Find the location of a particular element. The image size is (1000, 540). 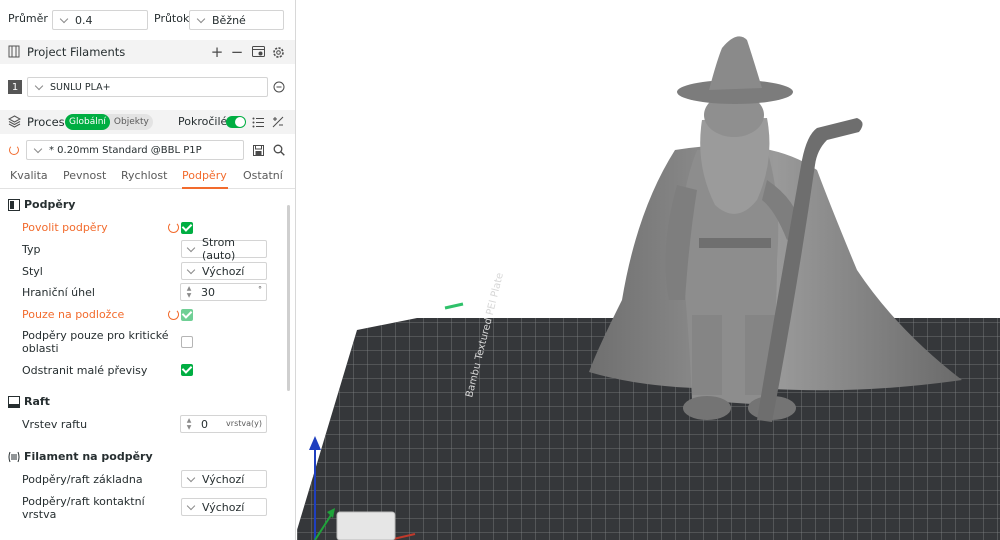

raft-group-title: Raft is located at coordinates (29, 401).